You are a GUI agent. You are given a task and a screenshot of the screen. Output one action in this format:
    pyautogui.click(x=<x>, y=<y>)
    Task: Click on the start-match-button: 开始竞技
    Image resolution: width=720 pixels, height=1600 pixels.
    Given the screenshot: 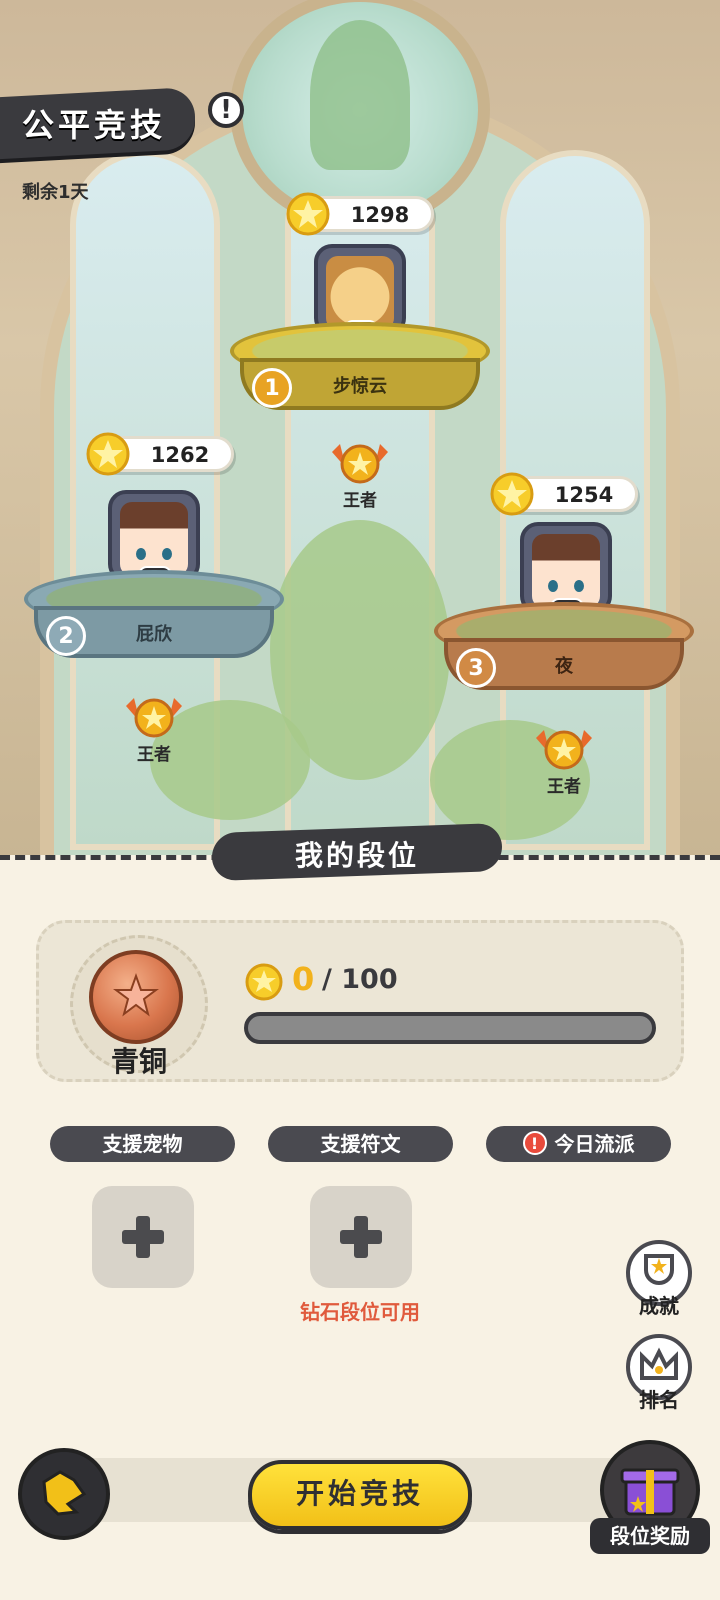 What is the action you would take?
    pyautogui.click(x=360, y=1495)
    